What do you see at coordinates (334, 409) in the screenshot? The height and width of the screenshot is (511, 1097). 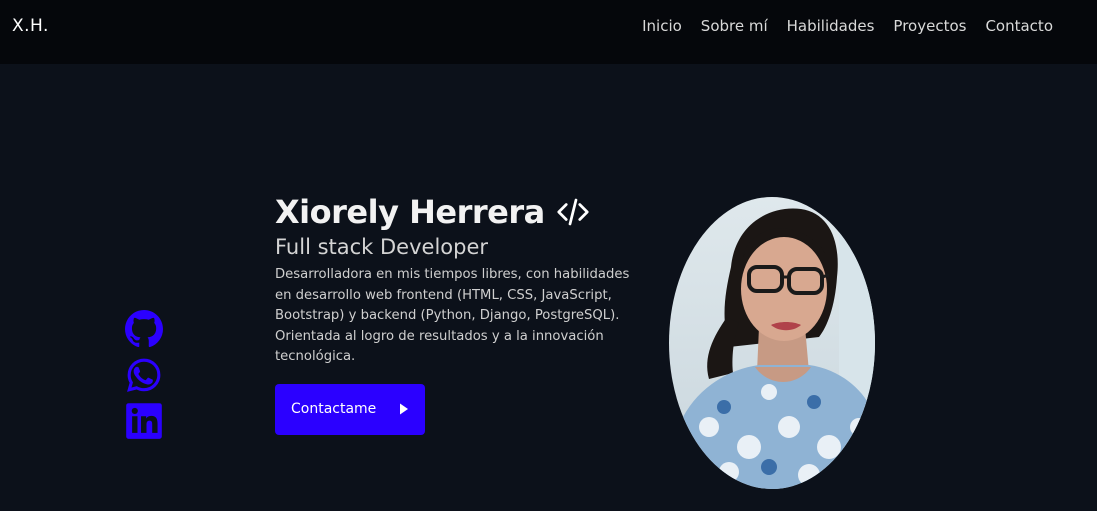 I see `contact-button-label: Contactame` at bounding box center [334, 409].